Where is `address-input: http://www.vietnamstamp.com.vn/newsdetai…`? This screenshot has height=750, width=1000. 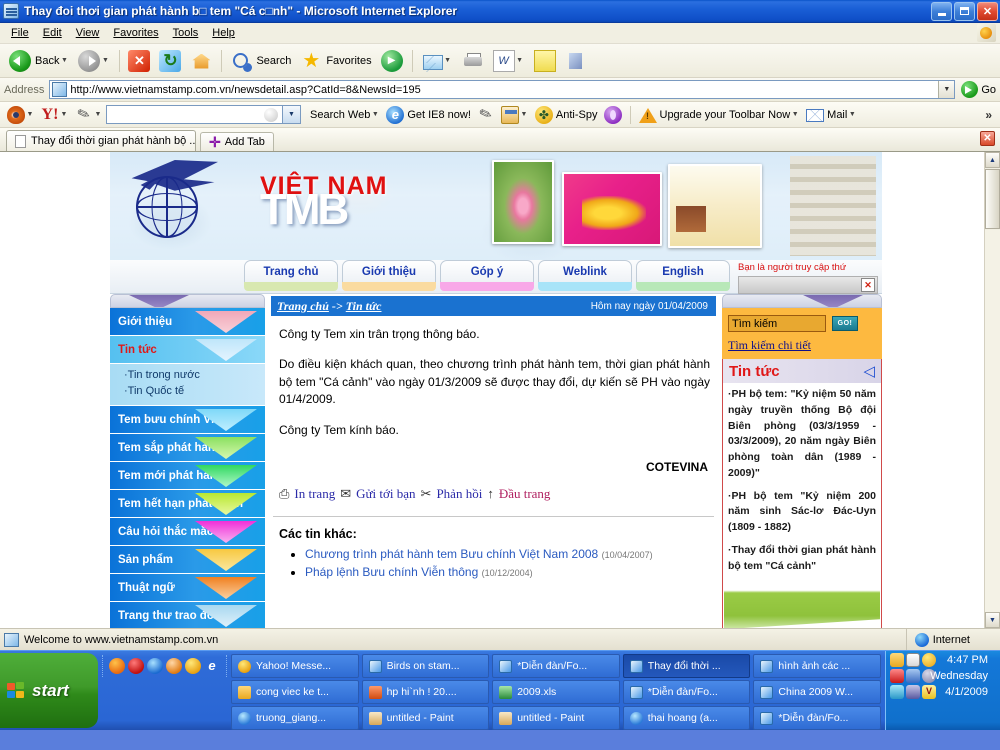
address-input: http://www.vietnamstamp.com.vn/newsdetai… is located at coordinates (502, 89).